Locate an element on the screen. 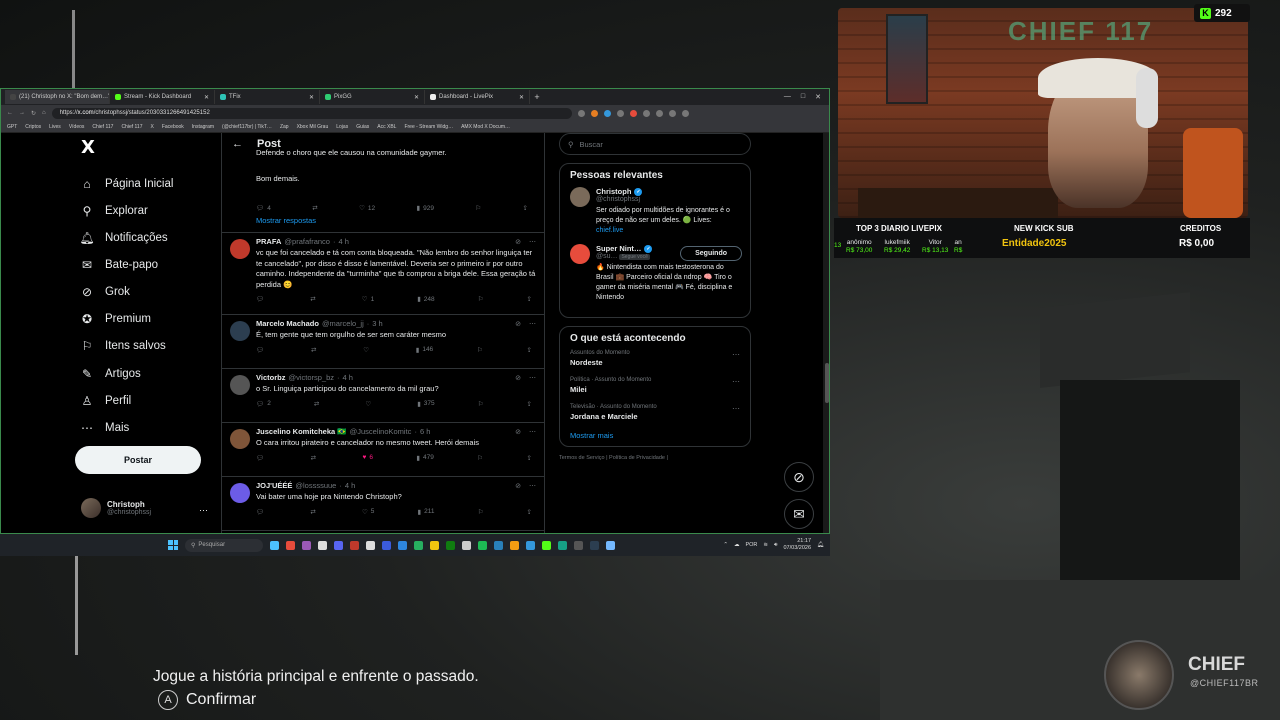  bookmark-item: Criptos is located at coordinates (33, 127).